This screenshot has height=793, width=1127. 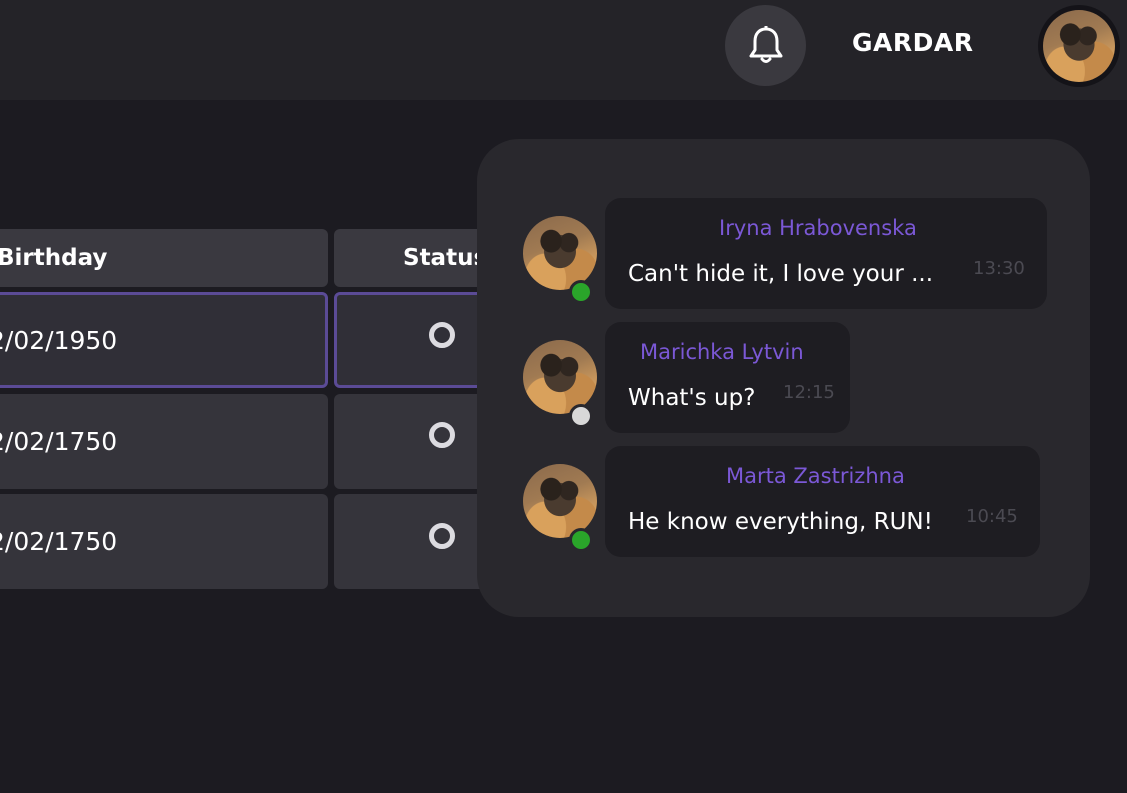 What do you see at coordinates (54, 258) in the screenshot?
I see `column-header-birthday-label: Birthday` at bounding box center [54, 258].